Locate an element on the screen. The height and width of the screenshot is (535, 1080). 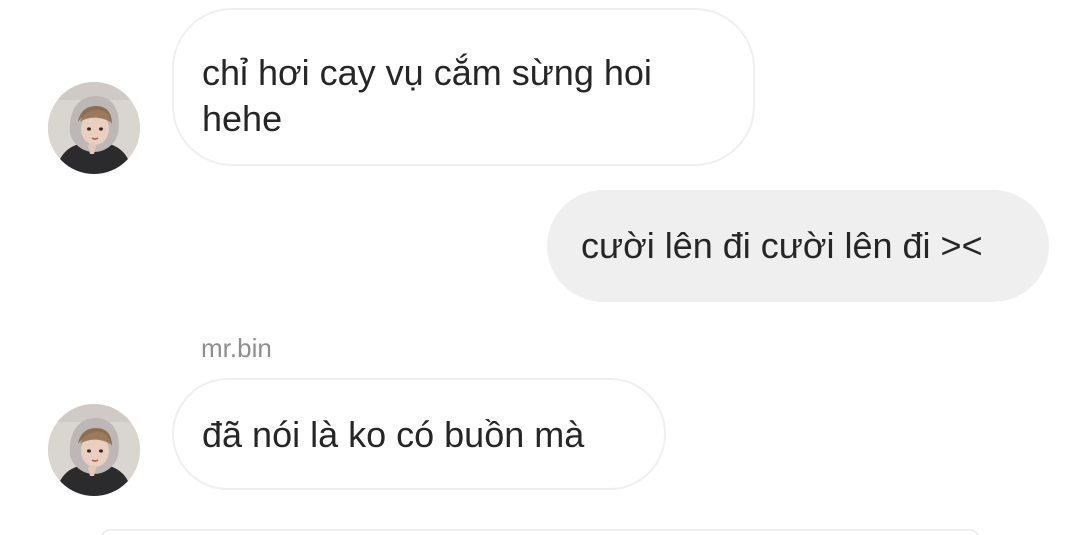
outgoing-message-bubble: cười lên đi cười lên đi >< is located at coordinates (798, 246).